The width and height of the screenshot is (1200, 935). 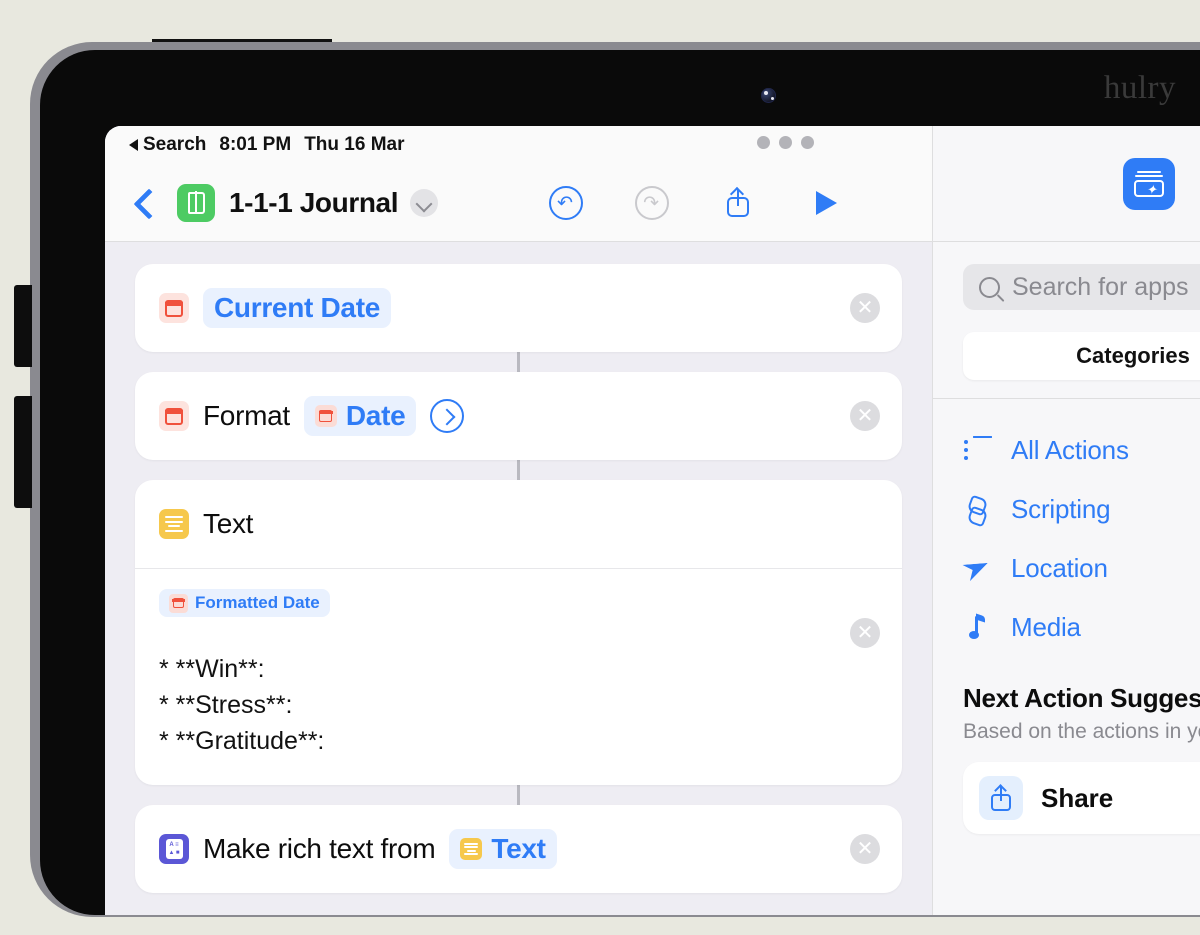 What do you see at coordinates (297, 308) in the screenshot?
I see `token-current-date: Current Date` at bounding box center [297, 308].